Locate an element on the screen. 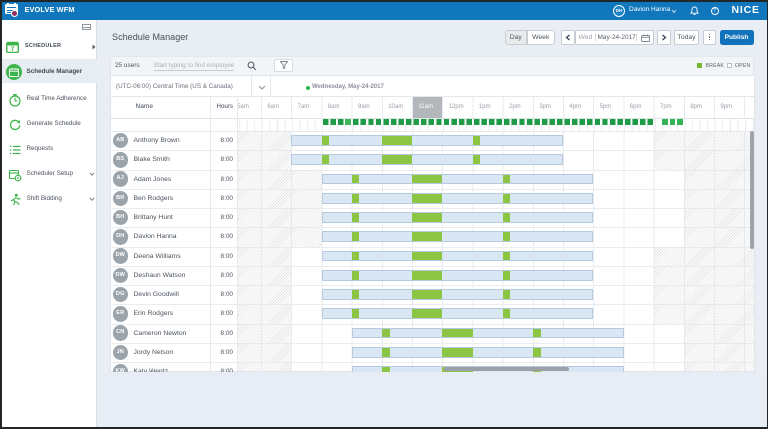 The width and height of the screenshot is (768, 429). svg-text: 7 is located at coordinates (13, 49).